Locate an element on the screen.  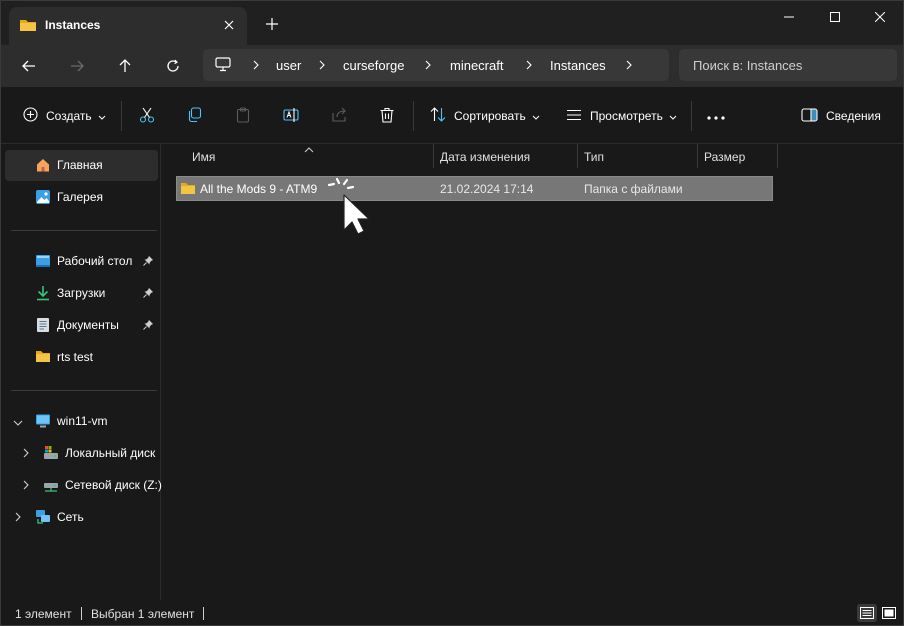
local-disk-icon is located at coordinates (51, 453).